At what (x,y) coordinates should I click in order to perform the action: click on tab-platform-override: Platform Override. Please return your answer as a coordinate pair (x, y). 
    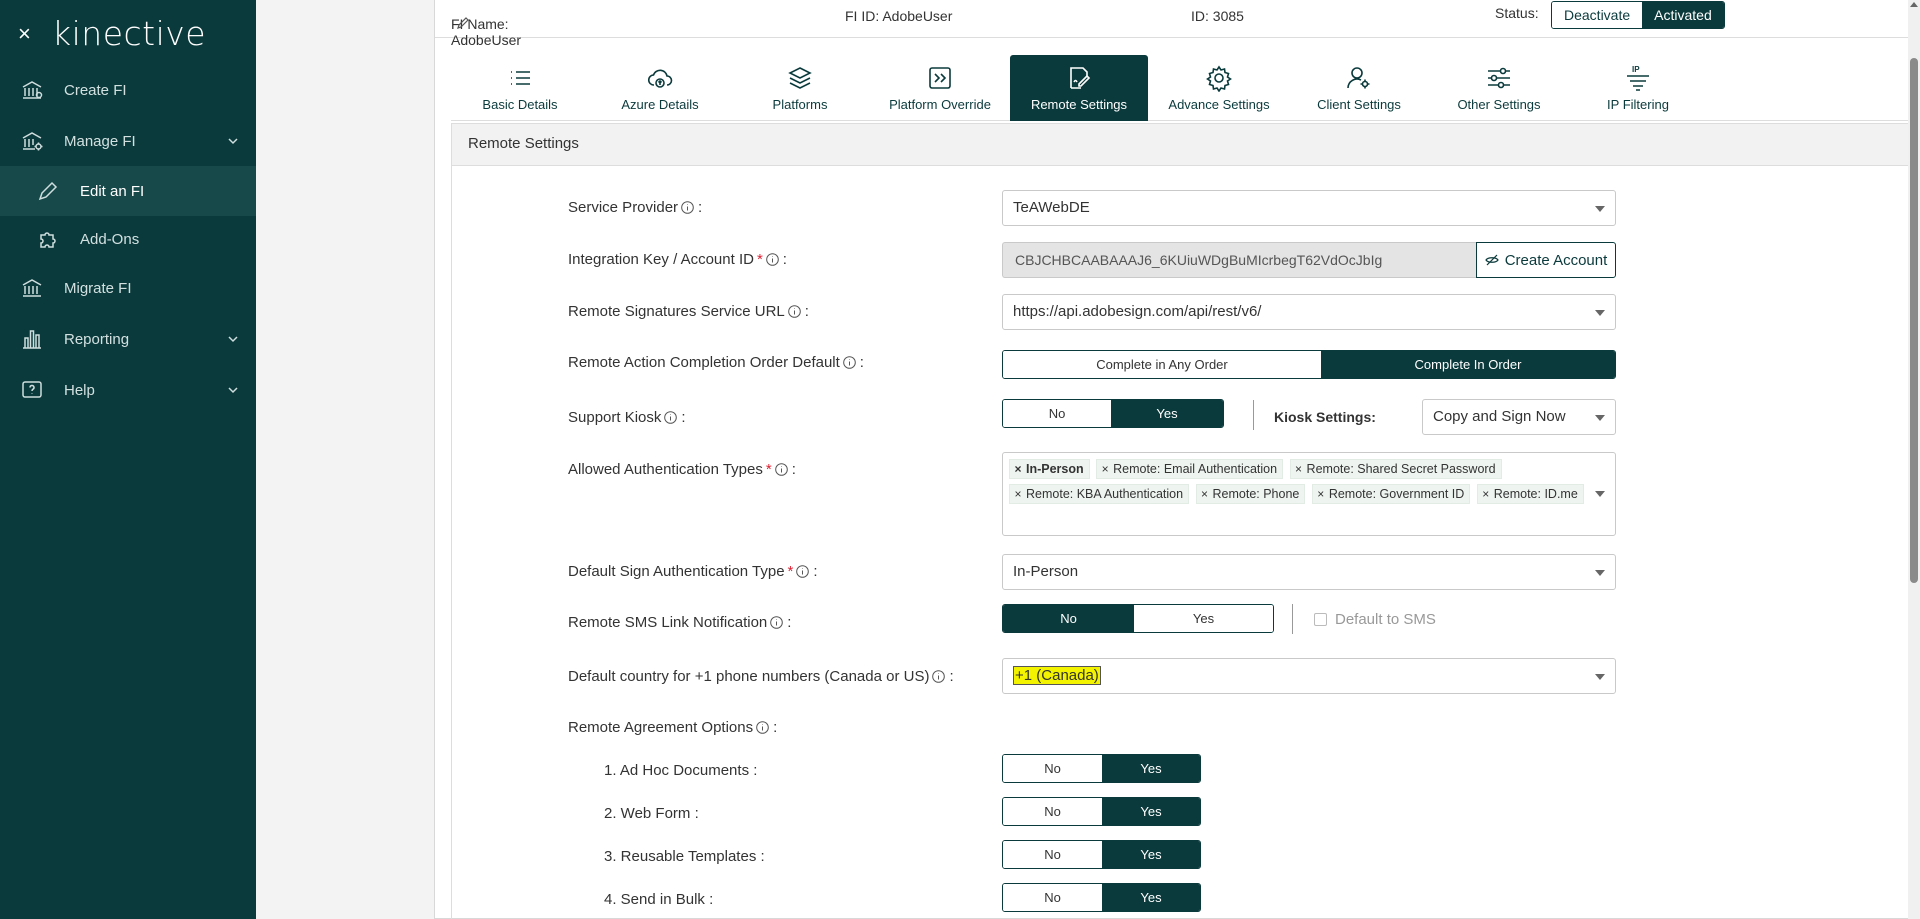
    Looking at the image, I should click on (940, 88).